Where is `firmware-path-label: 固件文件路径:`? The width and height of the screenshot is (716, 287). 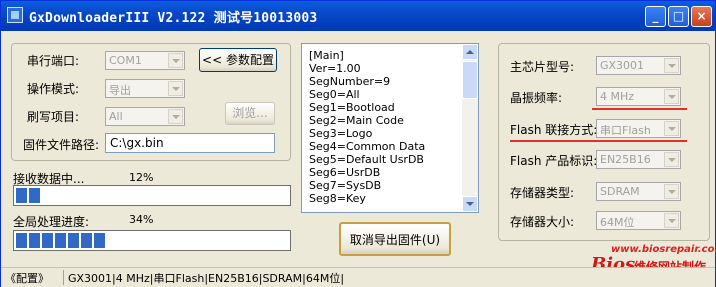 firmware-path-label: 固件文件路径: is located at coordinates (61, 145).